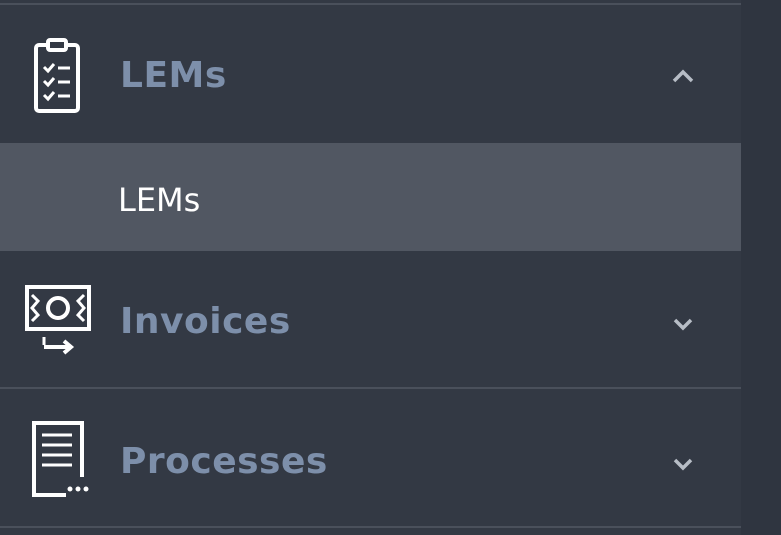  Describe the element at coordinates (59, 319) in the screenshot. I see `money-transfer-icon` at that location.